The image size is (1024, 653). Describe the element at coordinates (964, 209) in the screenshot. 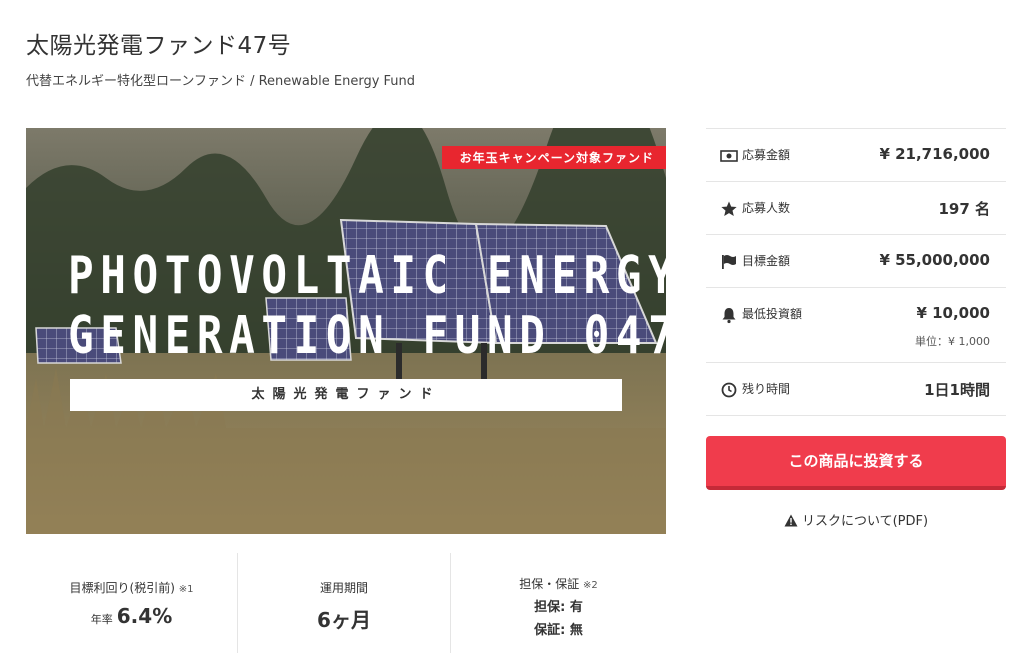

I see `applicants-value: 197 名` at that location.